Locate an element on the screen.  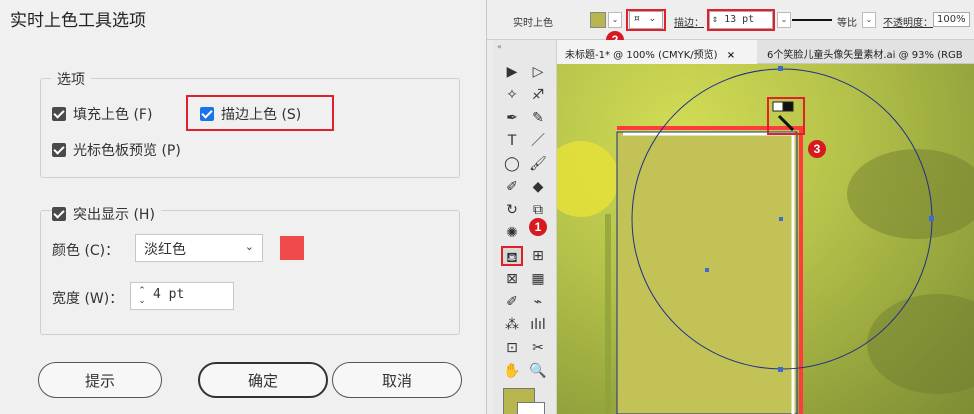
dandelion-stem is located at coordinates (608, 314).